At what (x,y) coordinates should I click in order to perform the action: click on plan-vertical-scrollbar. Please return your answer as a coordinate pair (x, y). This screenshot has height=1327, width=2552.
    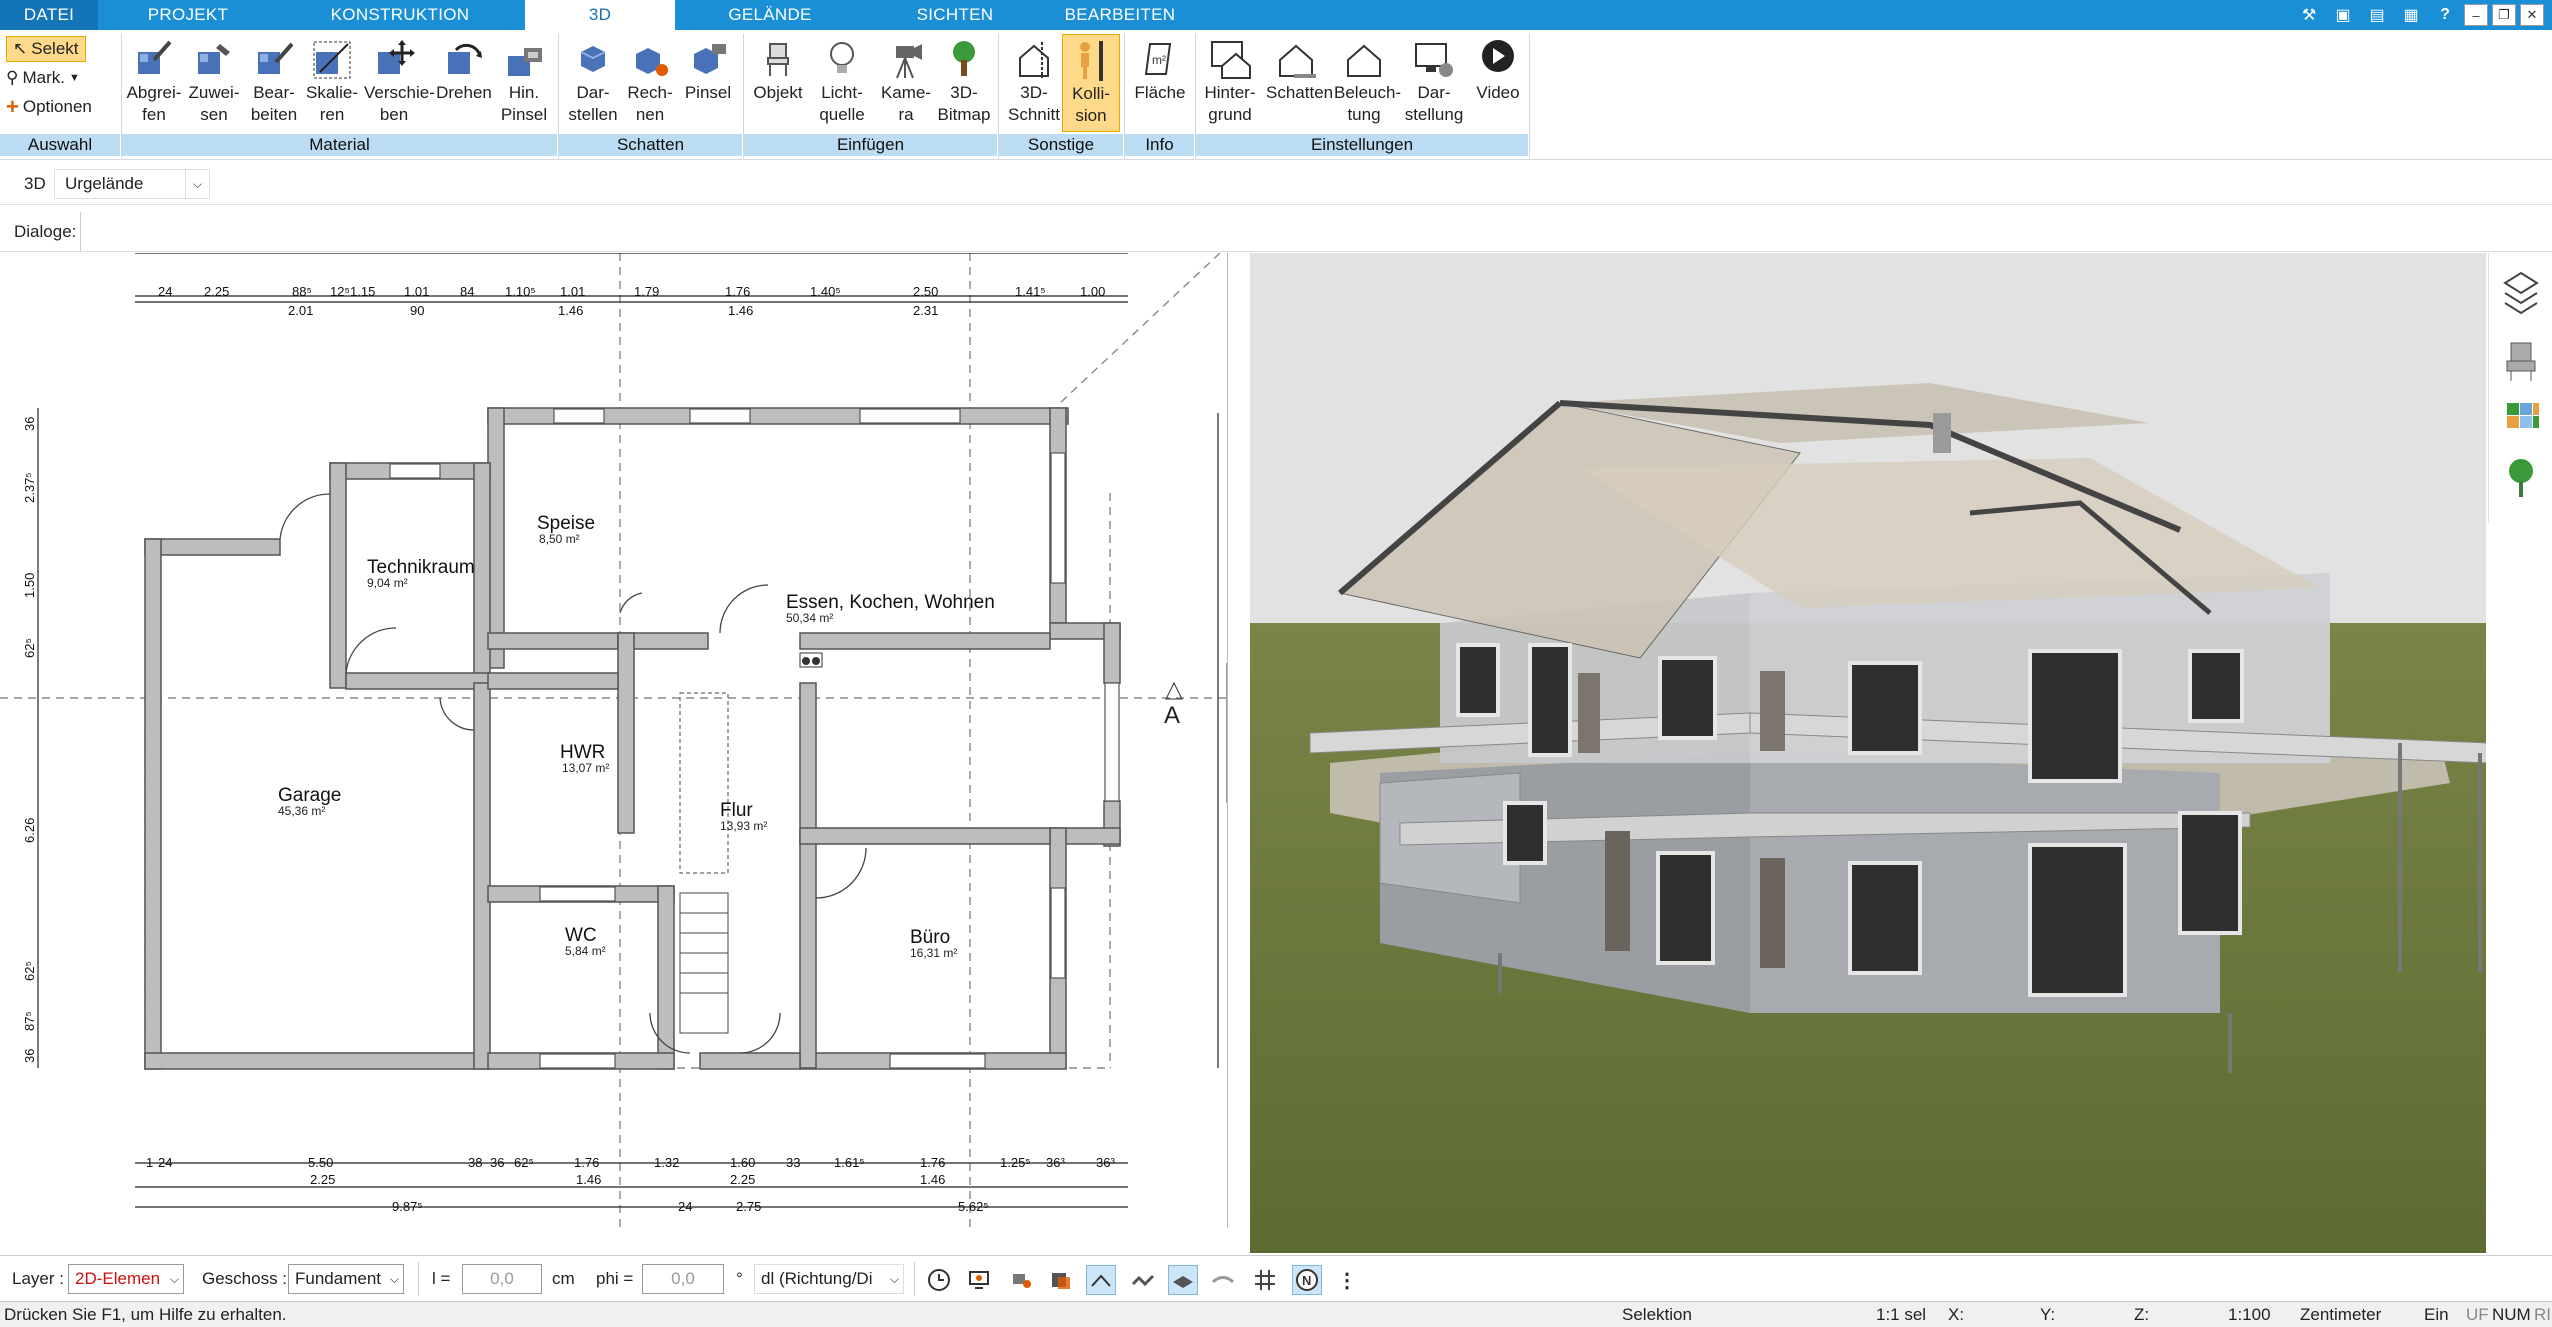
    Looking at the image, I should click on (1226, 733).